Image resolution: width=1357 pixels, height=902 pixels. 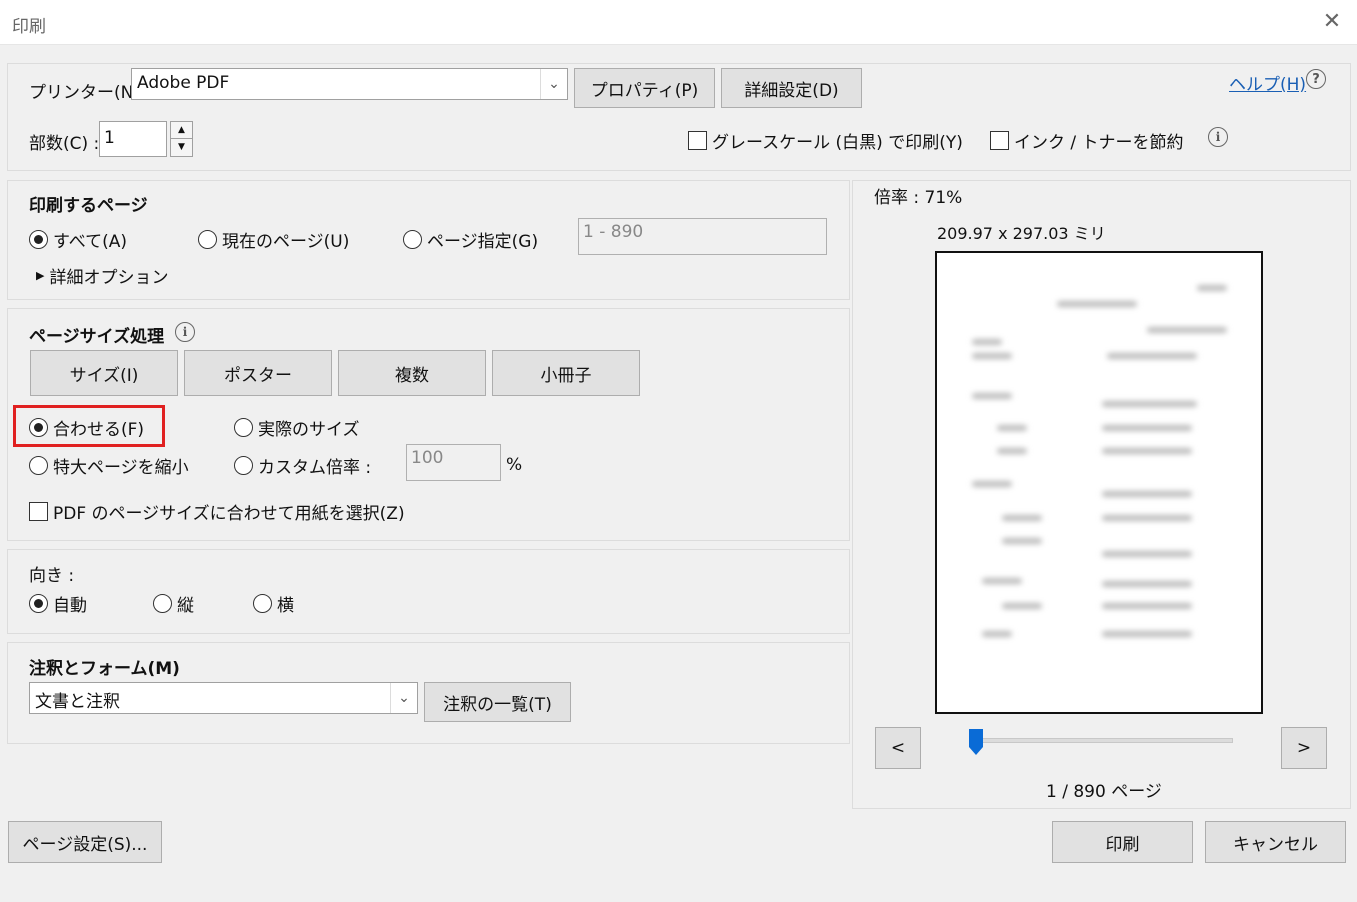 I want to click on grayscale-checkbox, so click(x=697, y=140).